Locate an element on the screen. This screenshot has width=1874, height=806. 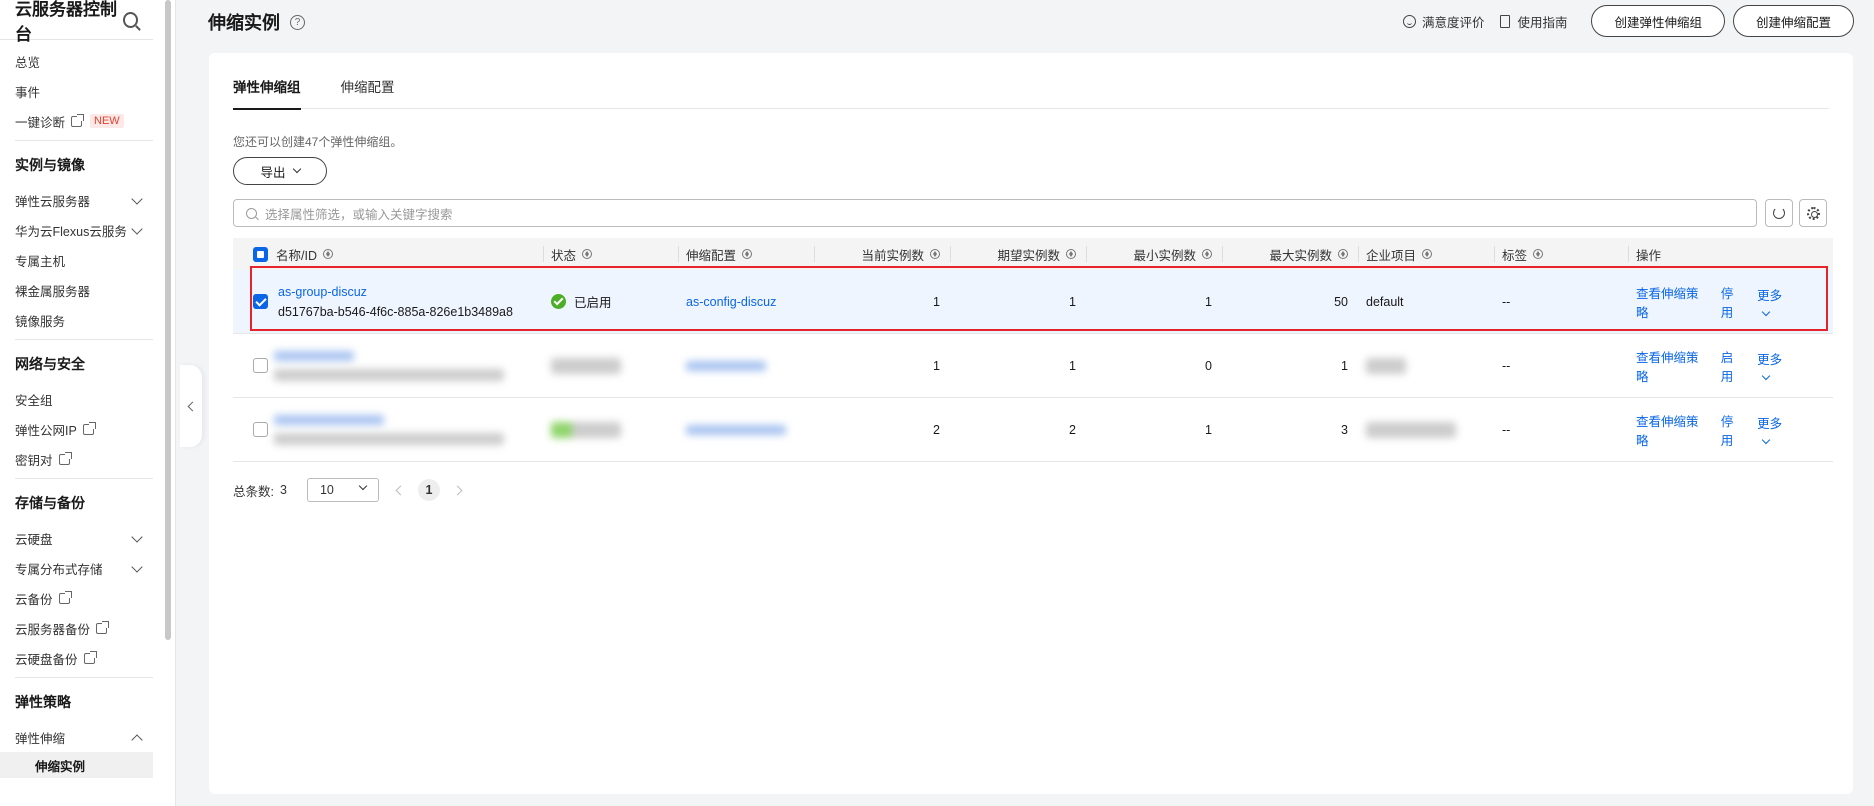
sidebar-item-label: 事件 is located at coordinates (28, 92).